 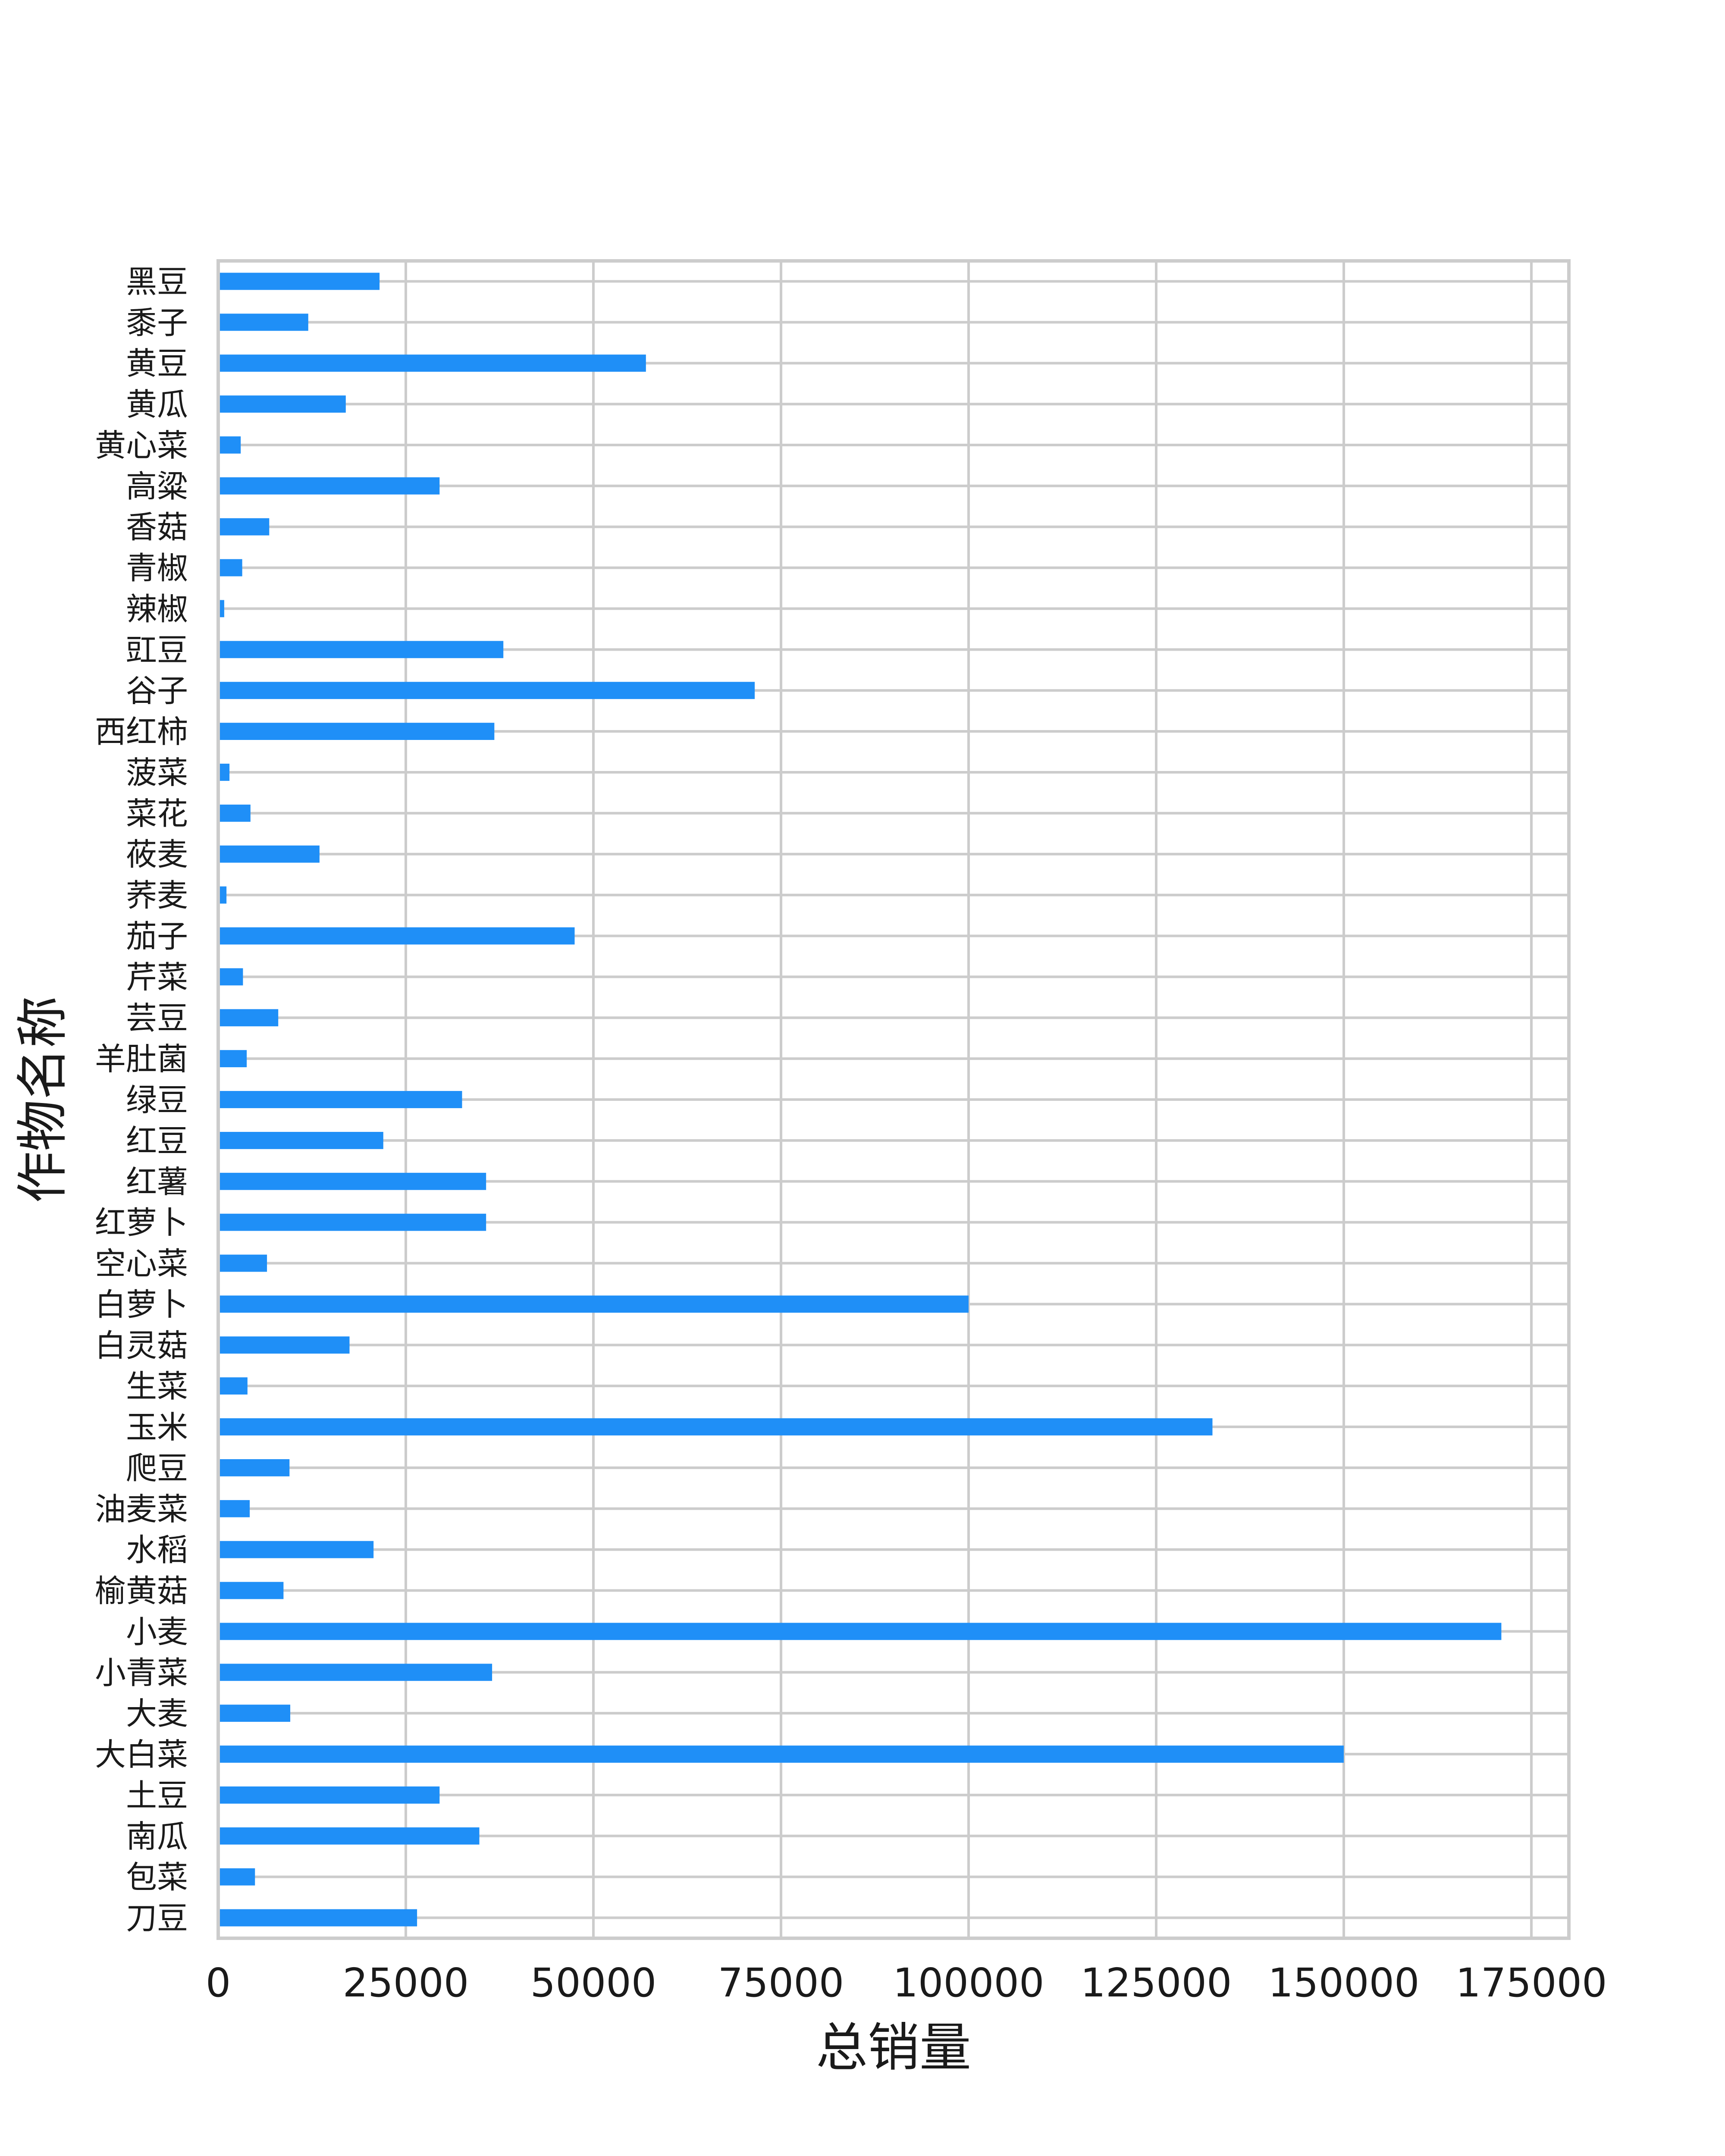 I want to click on bar-白灵菇, so click(x=284, y=1345).